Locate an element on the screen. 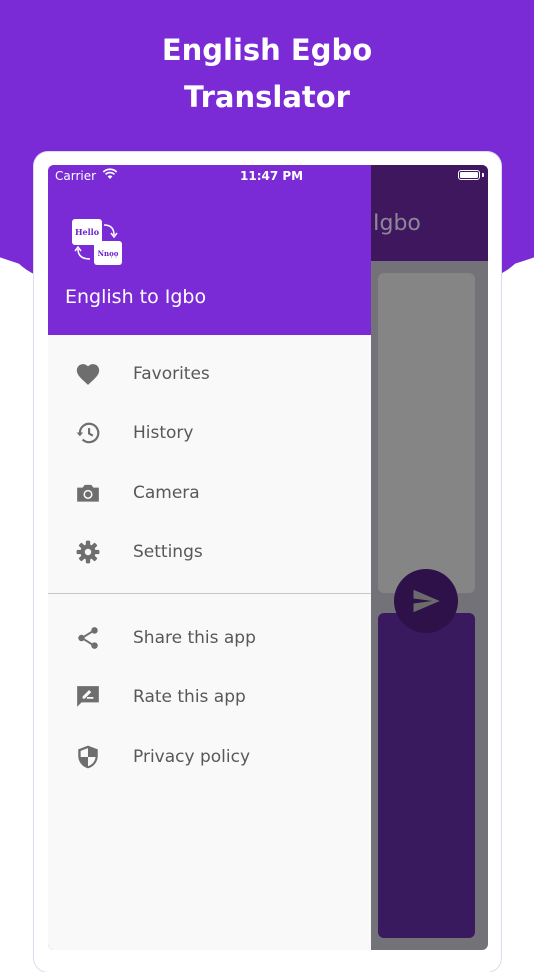 This screenshot has width=534, height=972. send-icon is located at coordinates (426, 601).